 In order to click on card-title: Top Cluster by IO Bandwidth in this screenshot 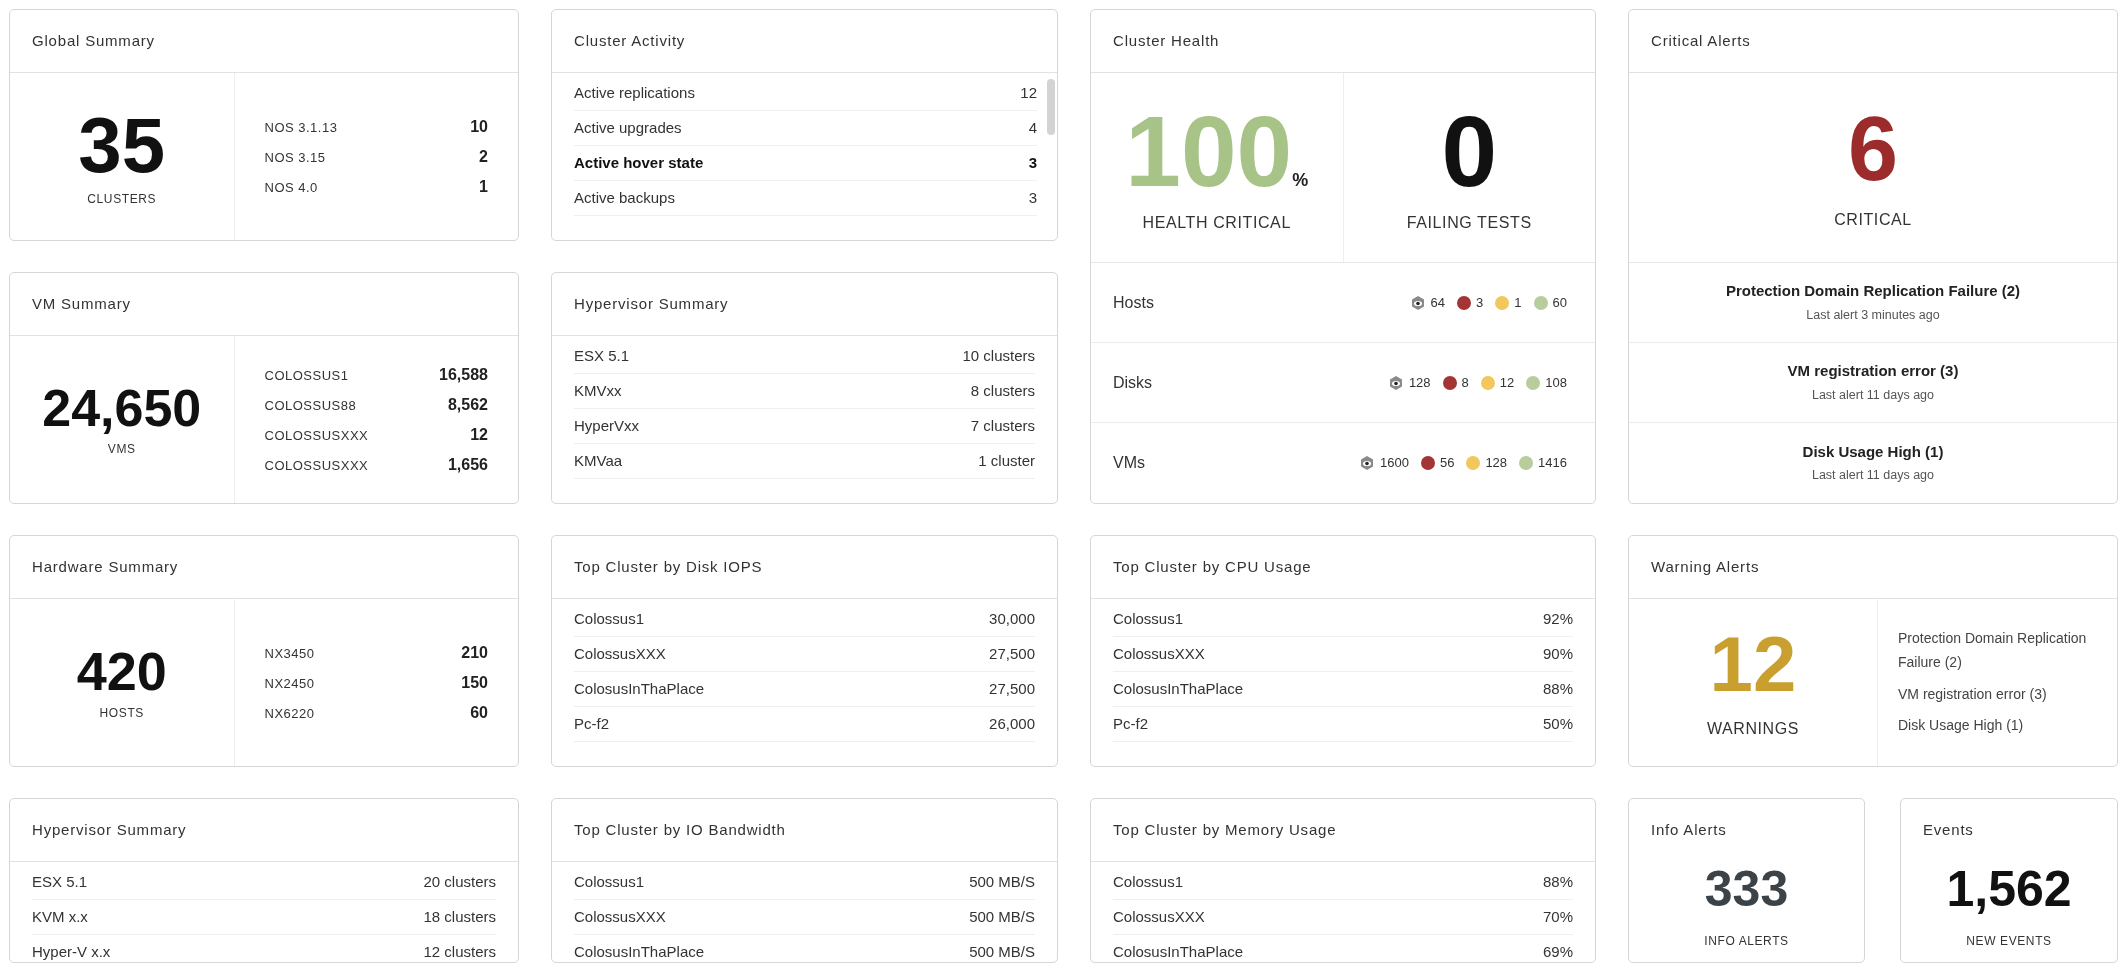, I will do `click(680, 829)`.